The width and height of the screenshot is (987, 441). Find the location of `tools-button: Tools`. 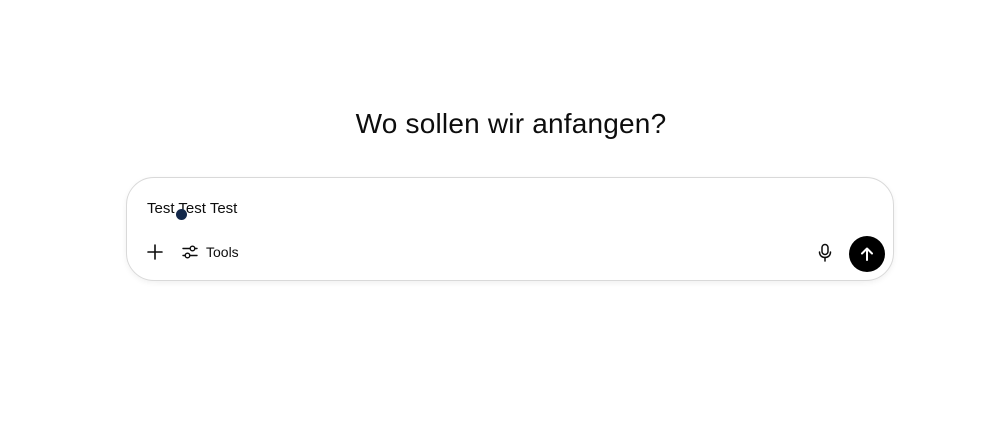

tools-button: Tools is located at coordinates (210, 252).